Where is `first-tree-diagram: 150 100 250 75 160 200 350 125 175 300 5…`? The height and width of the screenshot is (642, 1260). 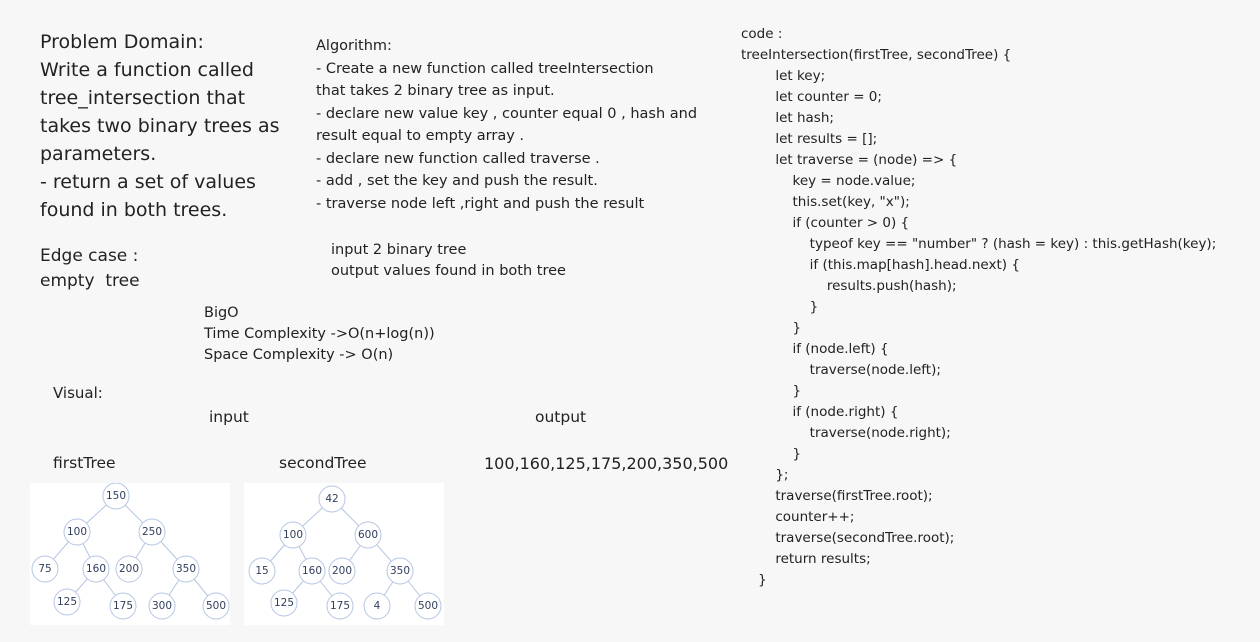
first-tree-diagram: 150 100 250 75 160 200 350 125 175 300 5… is located at coordinates (130, 554).